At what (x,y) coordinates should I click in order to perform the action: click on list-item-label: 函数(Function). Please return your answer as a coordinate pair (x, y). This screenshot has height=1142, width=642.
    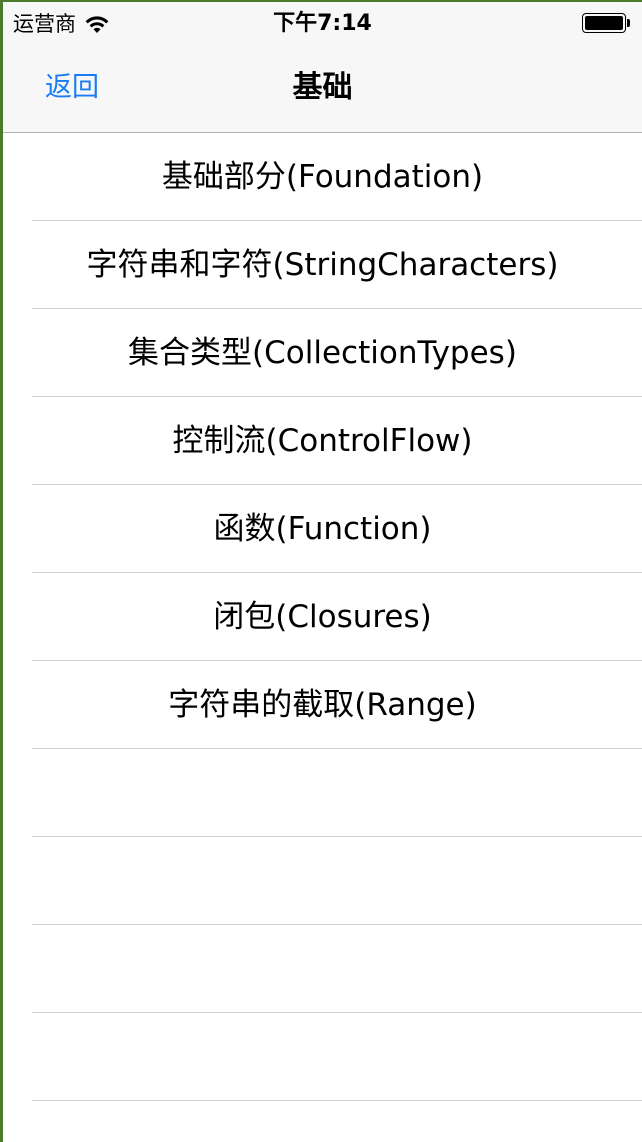
    Looking at the image, I should click on (322, 529).